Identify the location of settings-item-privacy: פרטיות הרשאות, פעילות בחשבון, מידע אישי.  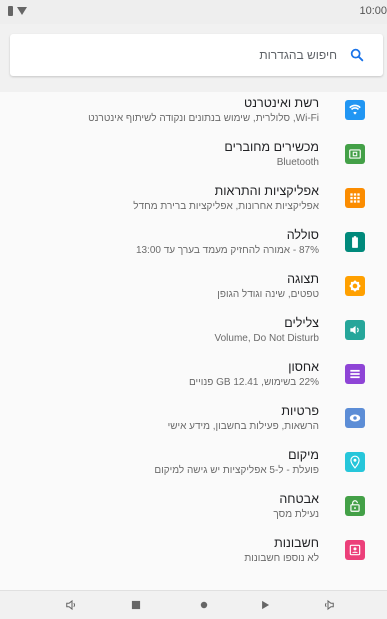
(193, 422).